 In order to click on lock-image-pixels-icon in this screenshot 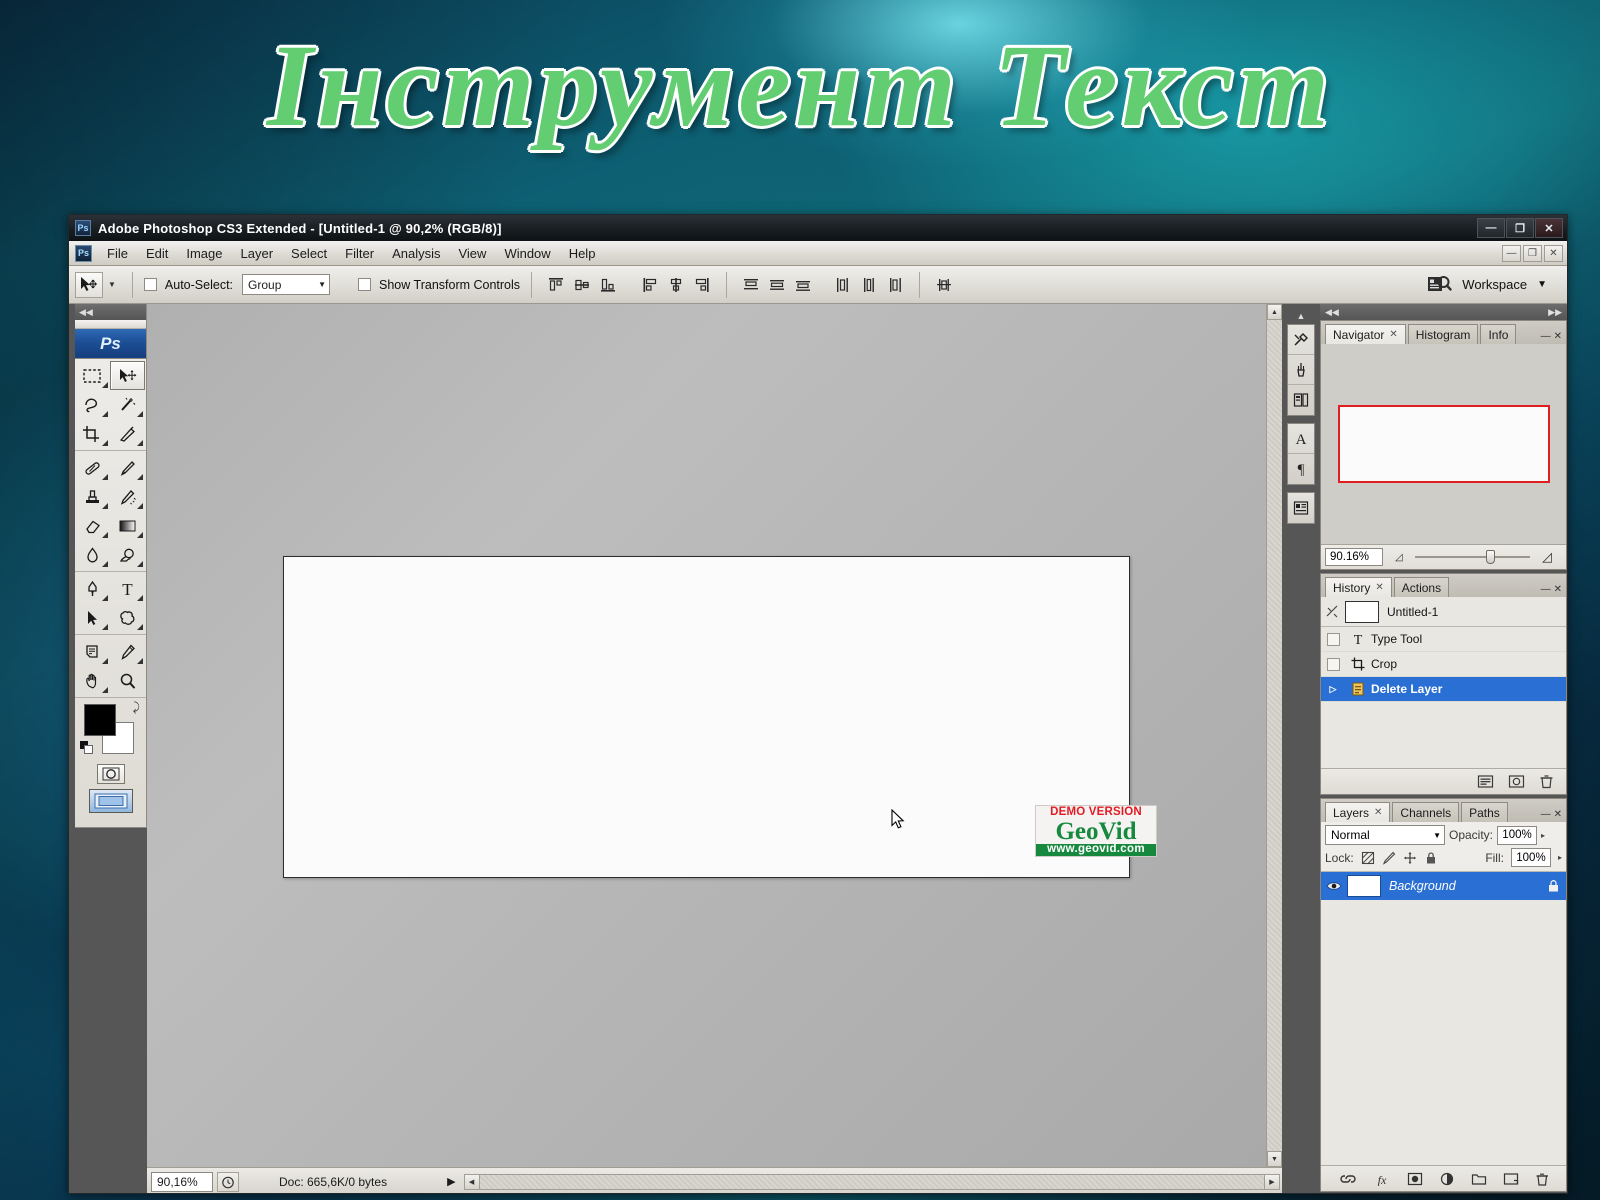, I will do `click(1389, 858)`.